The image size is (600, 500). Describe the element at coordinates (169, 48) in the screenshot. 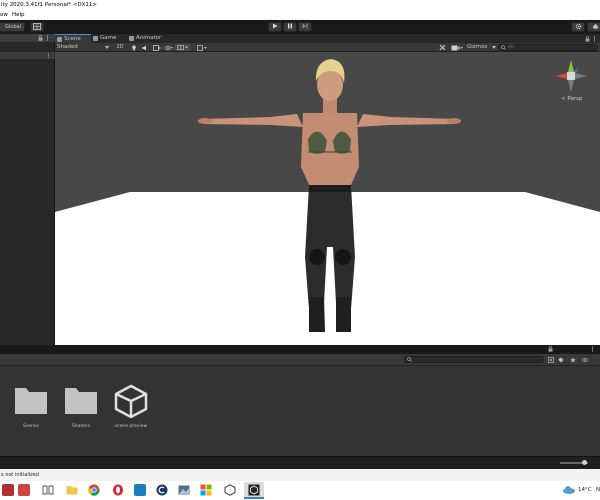

I see `hidden-objects-icon` at that location.